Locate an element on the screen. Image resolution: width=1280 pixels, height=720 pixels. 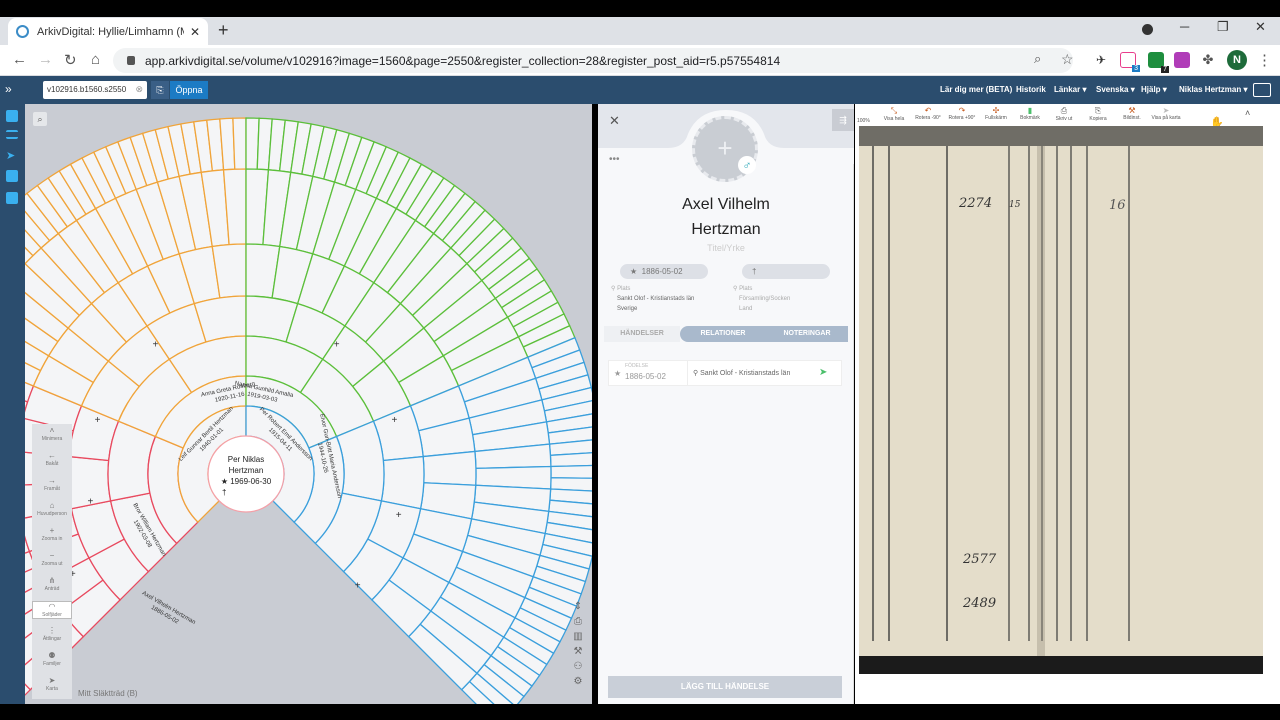
menu-user: Niklas Hertzman ▾ is located at coordinates (1213, 89).